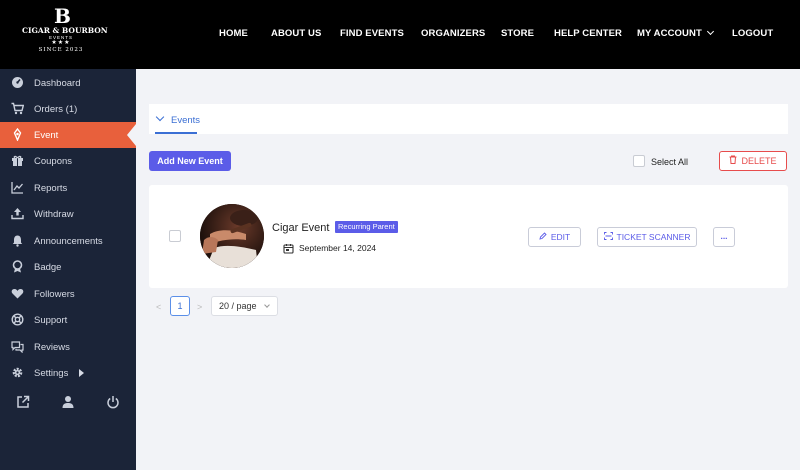 The height and width of the screenshot is (470, 800). I want to click on bell-icon, so click(17, 240).